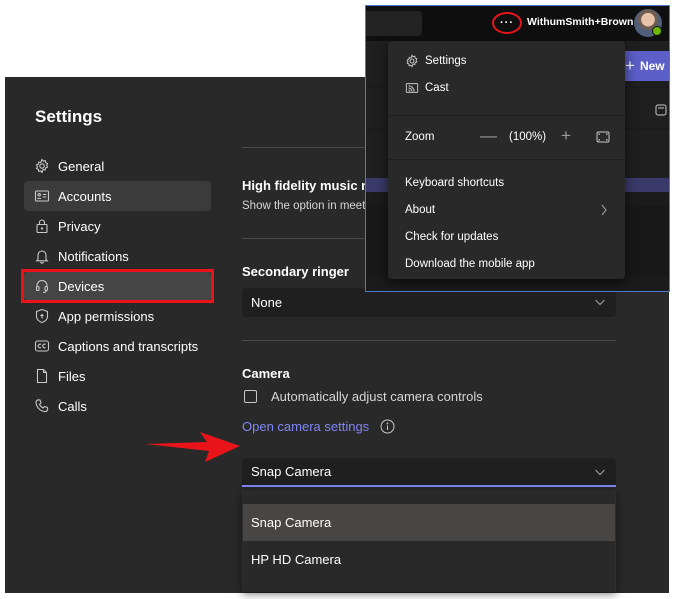  Describe the element at coordinates (412, 88) in the screenshot. I see `cast-icon` at that location.